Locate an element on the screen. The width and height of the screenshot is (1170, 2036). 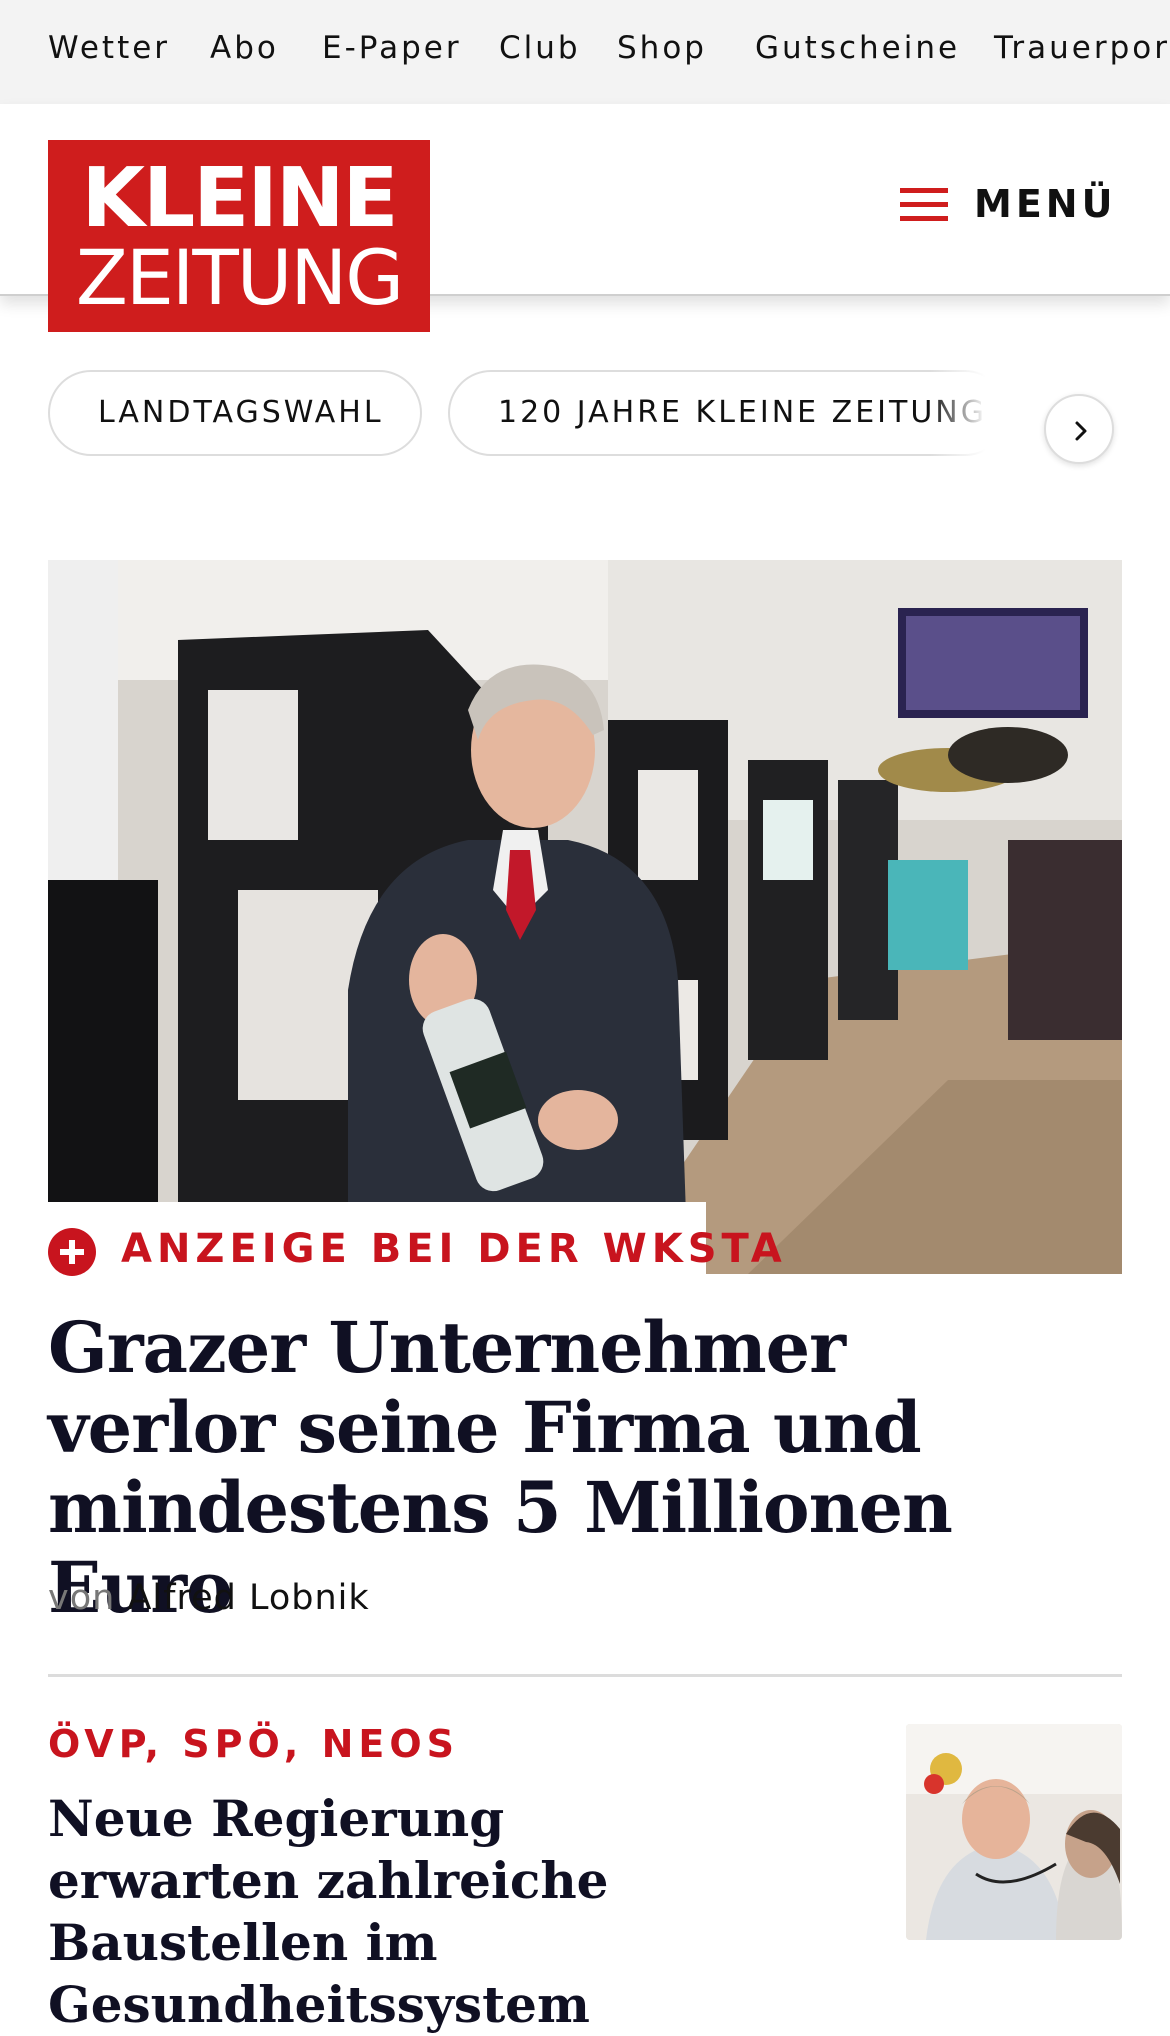
menu-button: MENÜ is located at coordinates (1010, 204).